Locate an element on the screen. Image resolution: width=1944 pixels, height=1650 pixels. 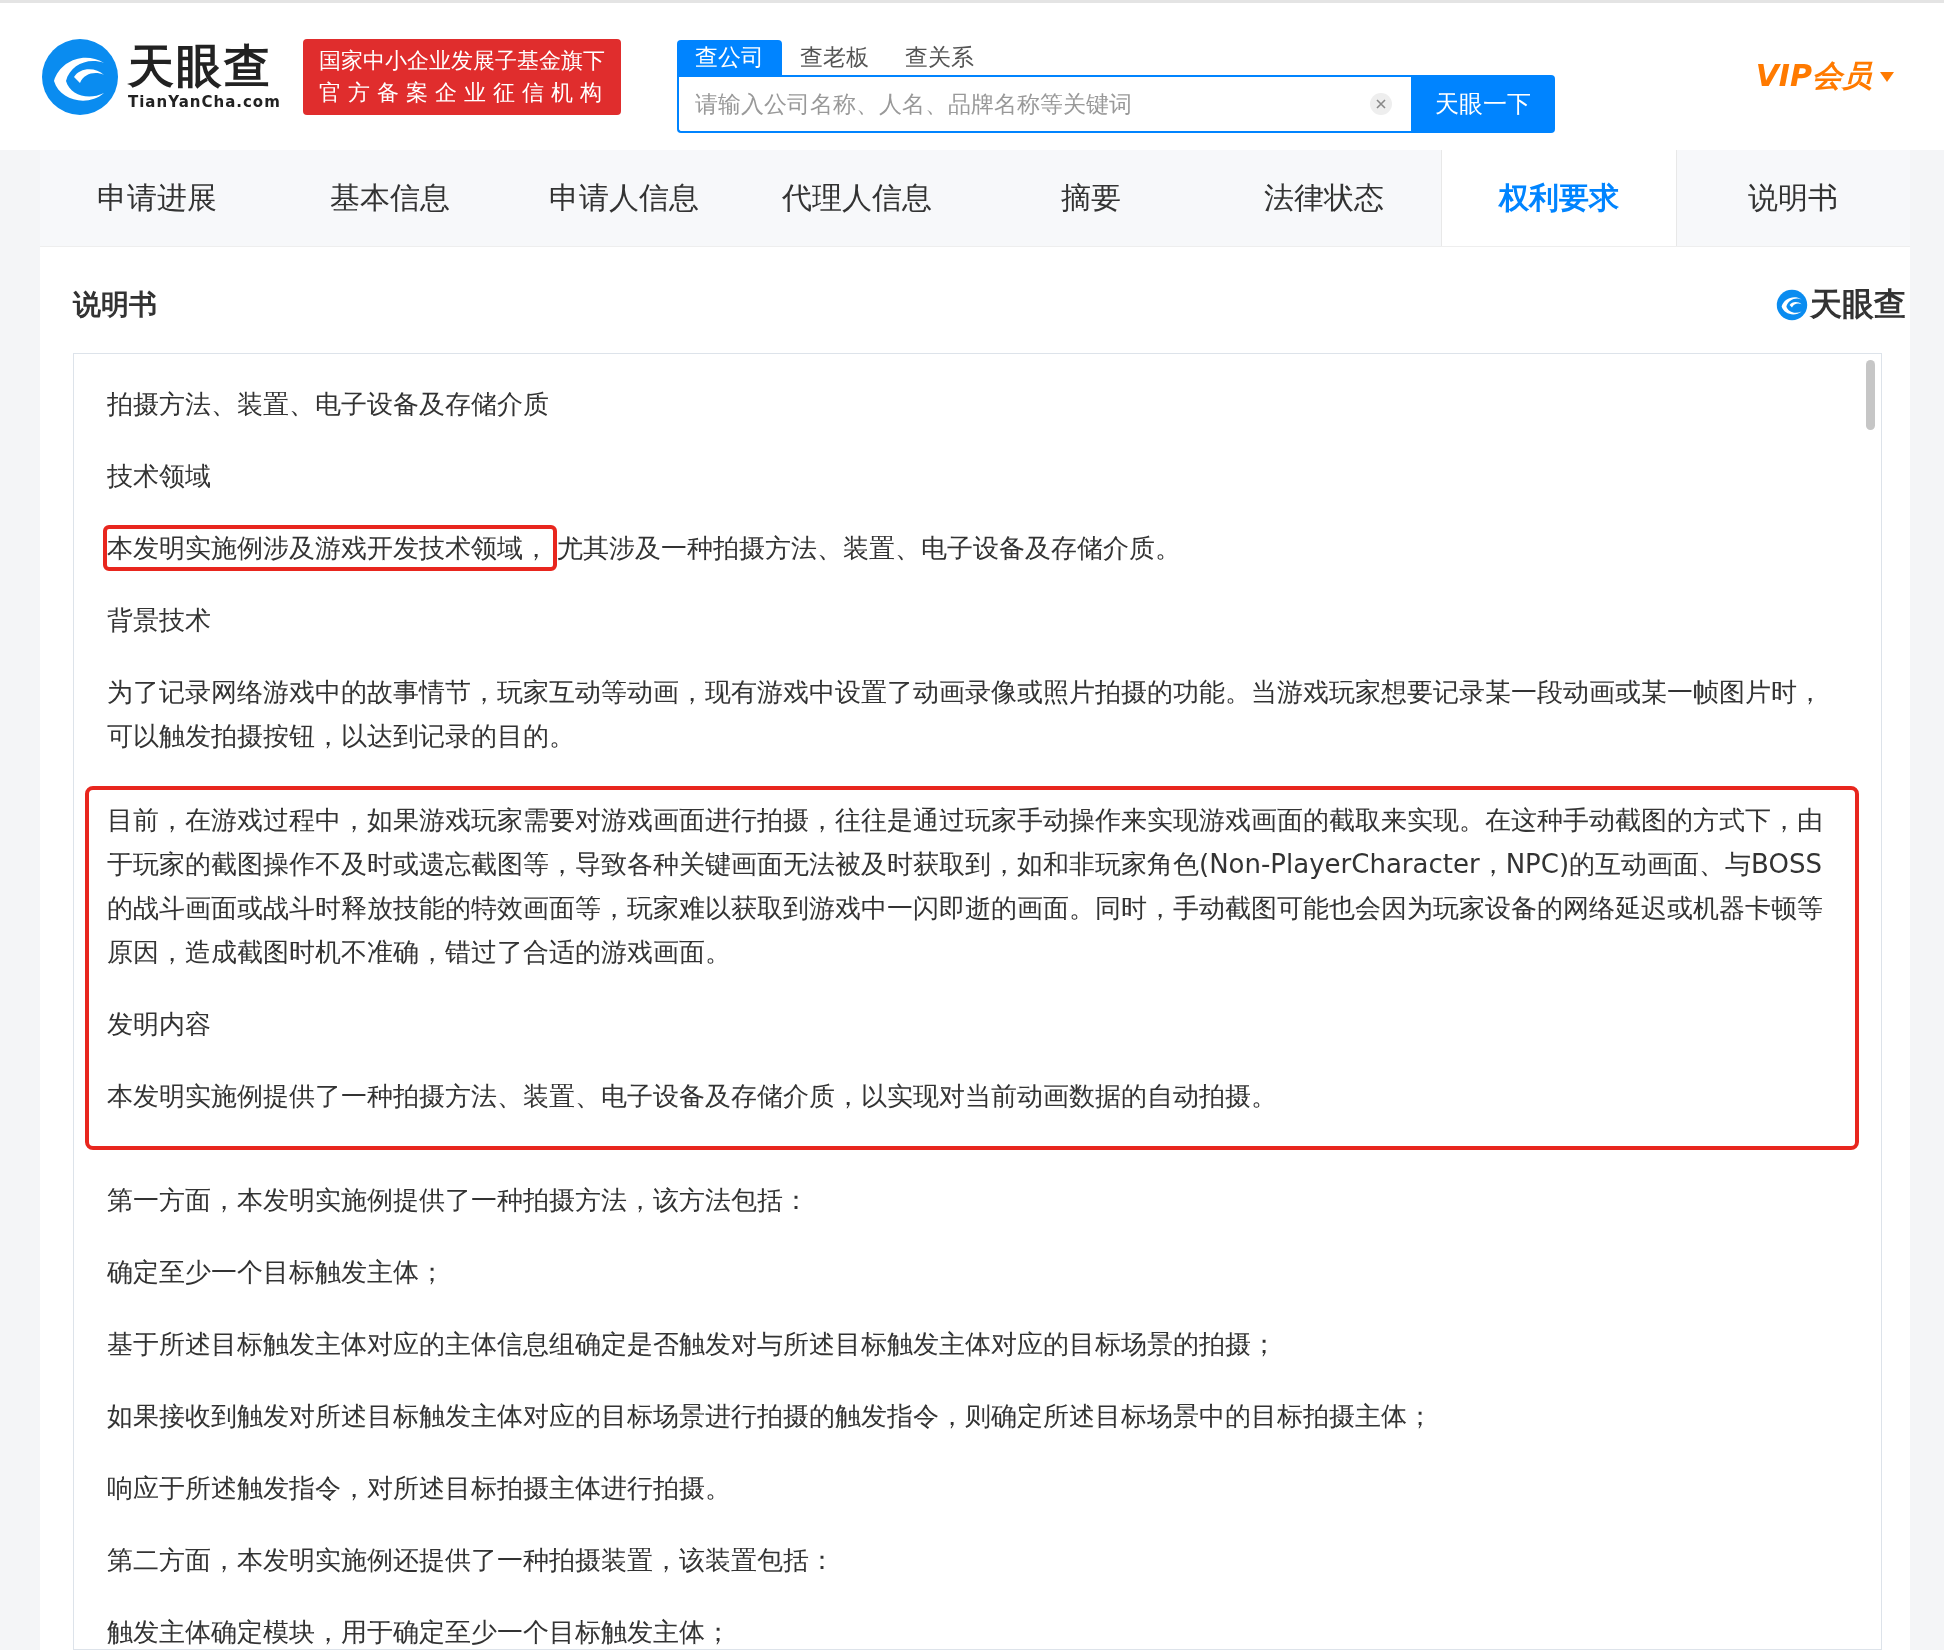
caret-icon is located at coordinates (1887, 76).